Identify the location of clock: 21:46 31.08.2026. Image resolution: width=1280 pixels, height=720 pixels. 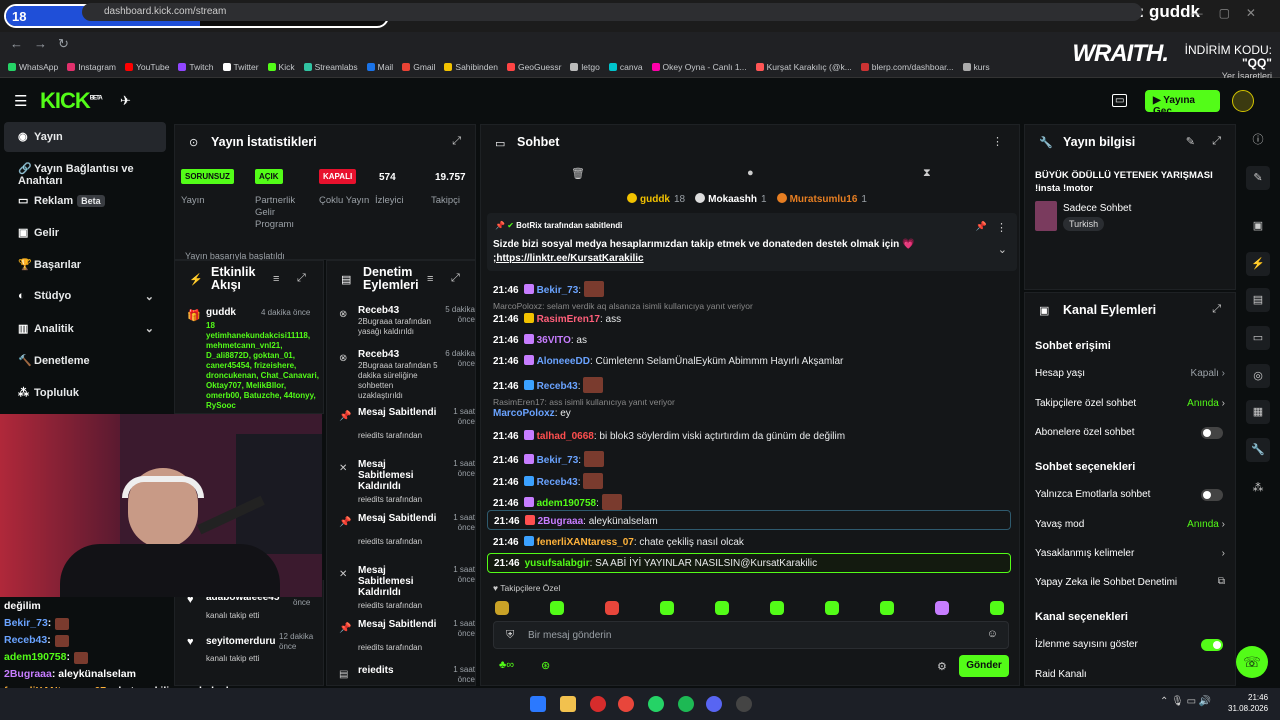
(1248, 703).